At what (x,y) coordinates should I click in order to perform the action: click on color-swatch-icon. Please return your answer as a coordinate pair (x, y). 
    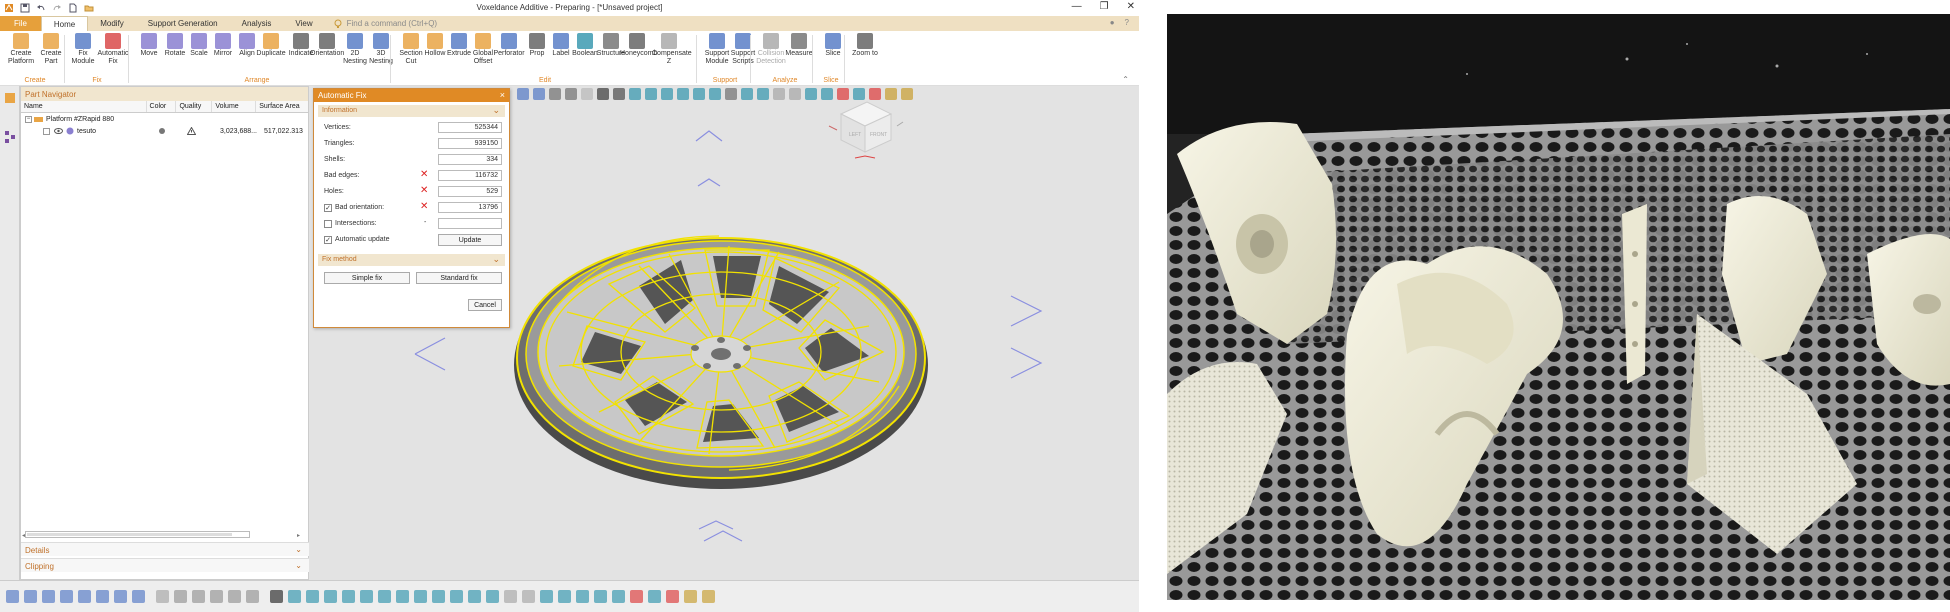
    Looking at the image, I should click on (162, 131).